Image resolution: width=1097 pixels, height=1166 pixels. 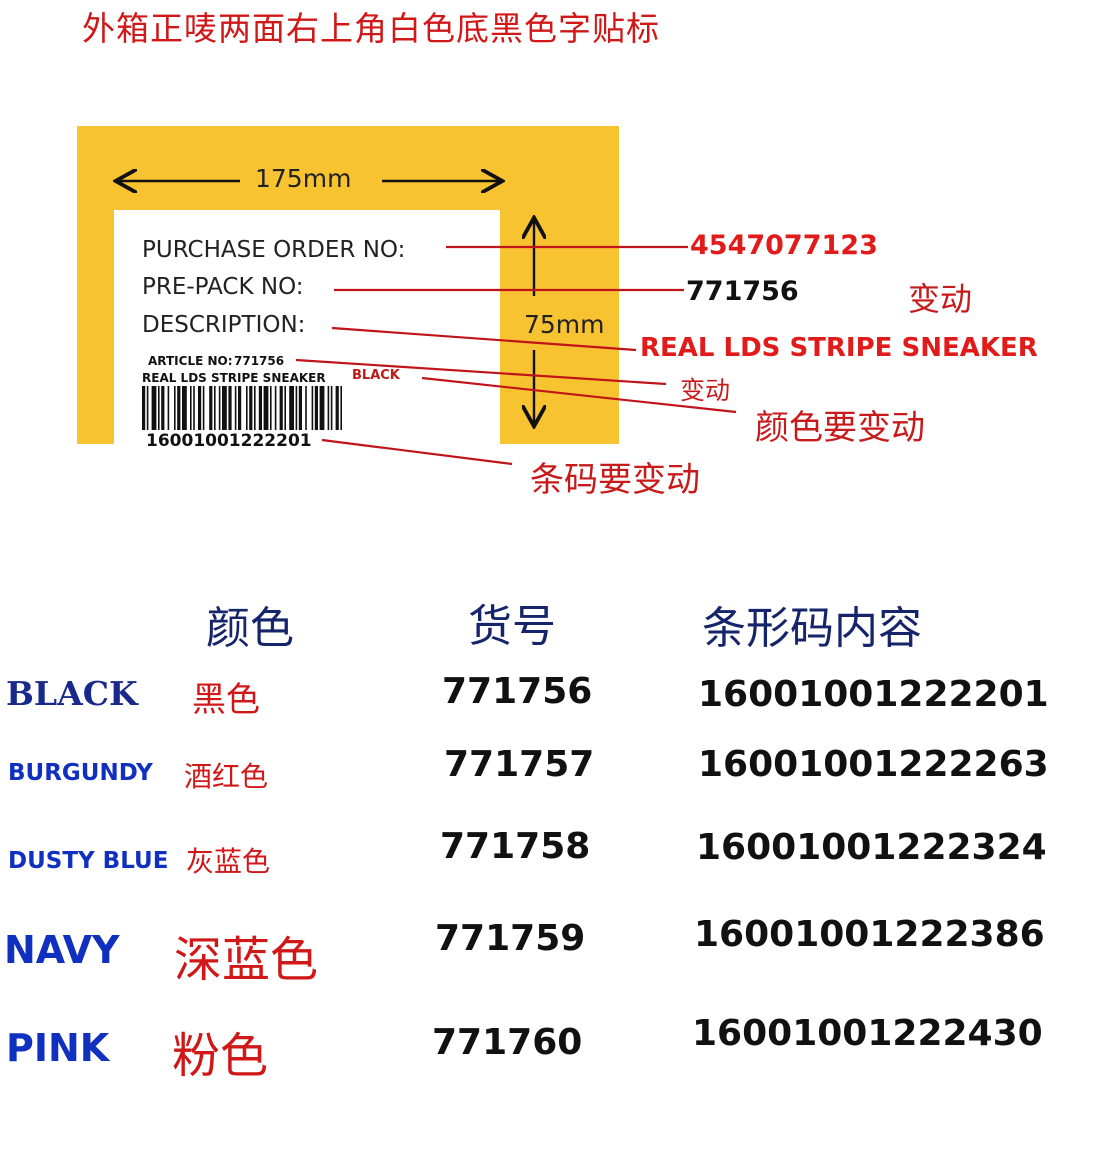 What do you see at coordinates (226, 700) in the screenshot?
I see `row-1-color-zh: 黑色` at bounding box center [226, 700].